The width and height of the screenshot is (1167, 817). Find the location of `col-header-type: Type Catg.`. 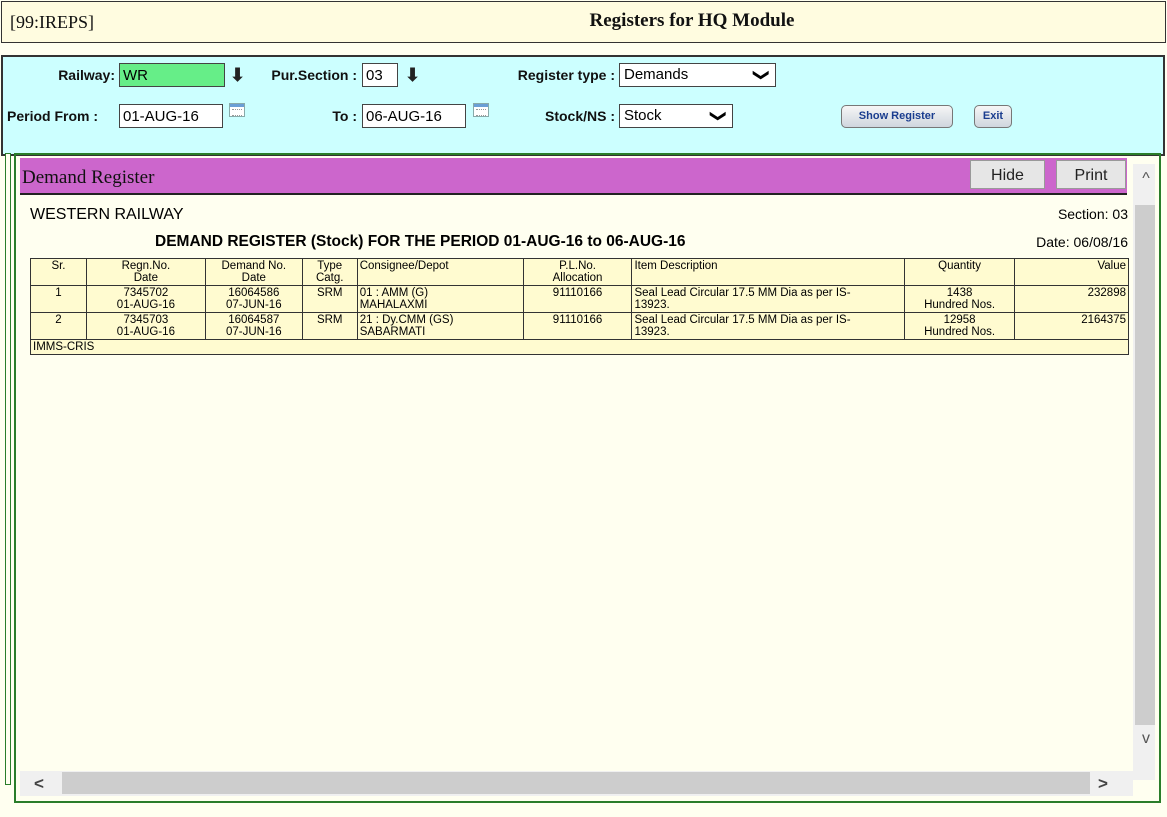

col-header-type: Type Catg. is located at coordinates (329, 272).